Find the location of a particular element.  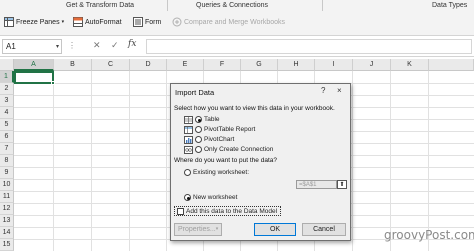

option-pivottable: PivotTable Report is located at coordinates (219, 129).